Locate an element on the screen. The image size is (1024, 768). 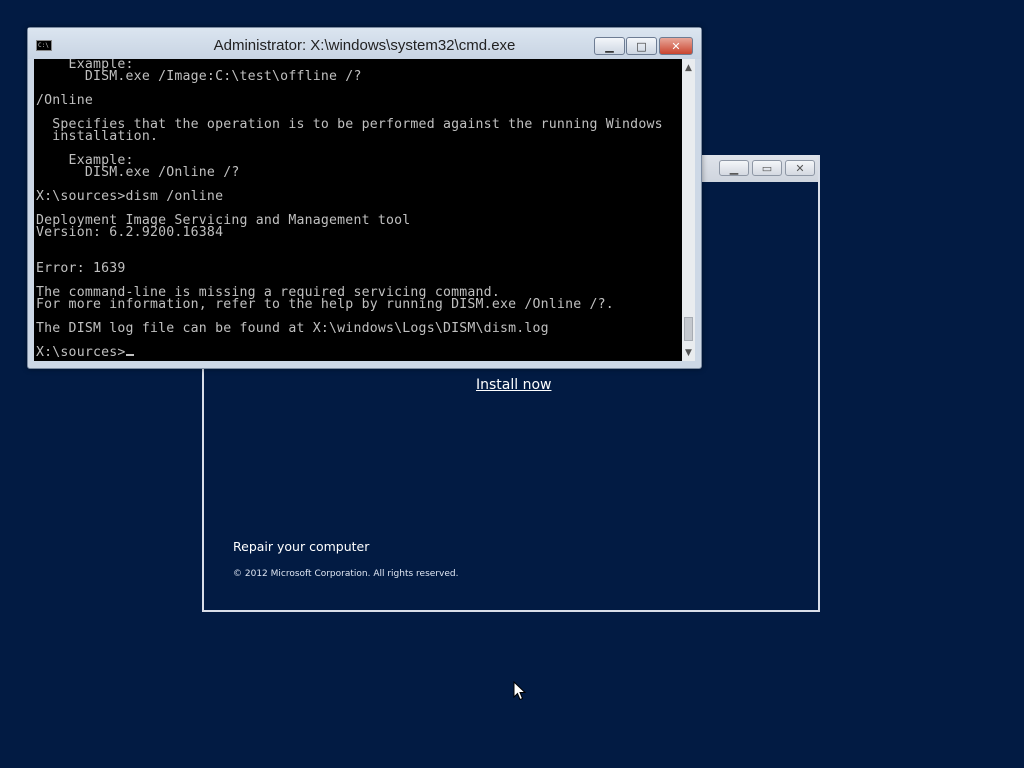
console-line: X:\sources>dism /online is located at coordinates (130, 196).